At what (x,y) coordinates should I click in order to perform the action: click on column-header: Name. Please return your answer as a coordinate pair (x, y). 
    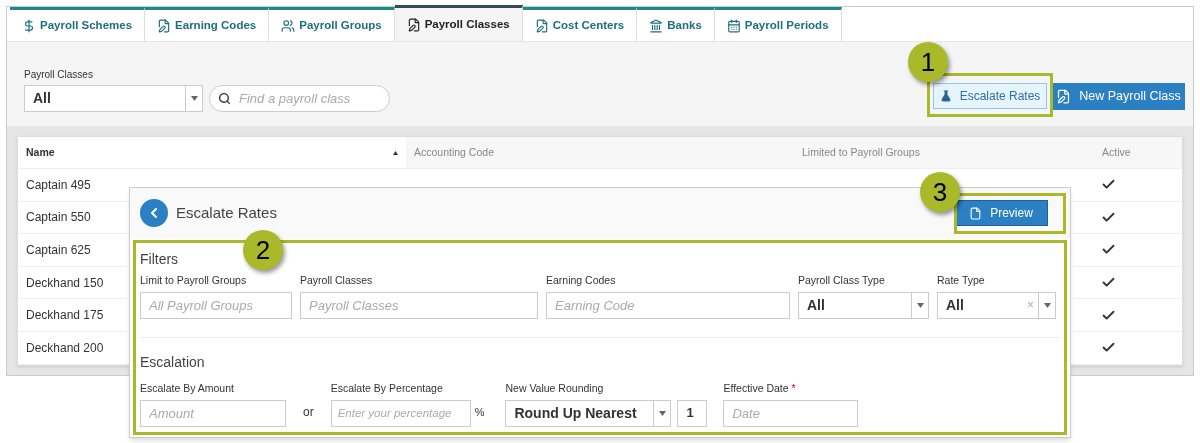
    Looking at the image, I should click on (212, 152).